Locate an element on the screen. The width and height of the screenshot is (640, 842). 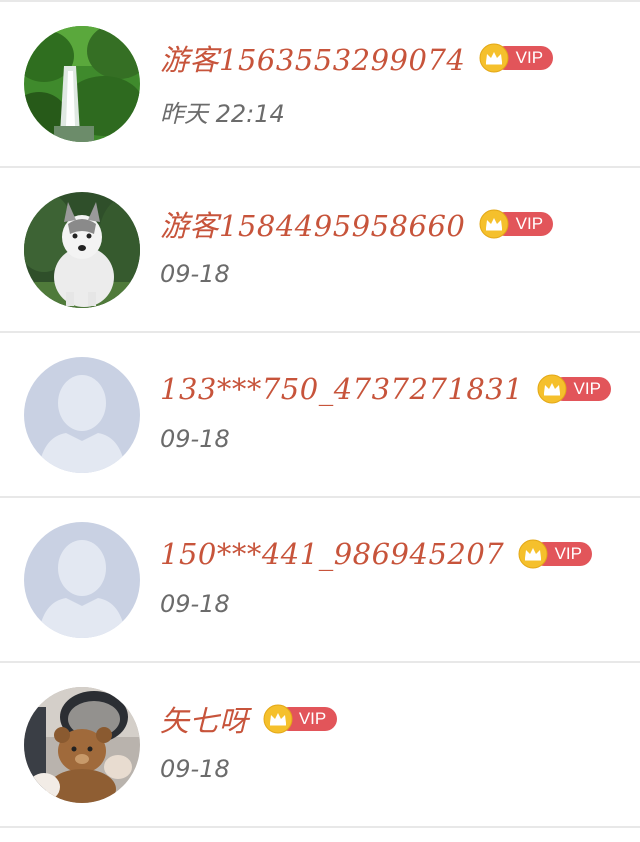
name-line: 游客1584495958660 VIP is located at coordinates (357, 224).